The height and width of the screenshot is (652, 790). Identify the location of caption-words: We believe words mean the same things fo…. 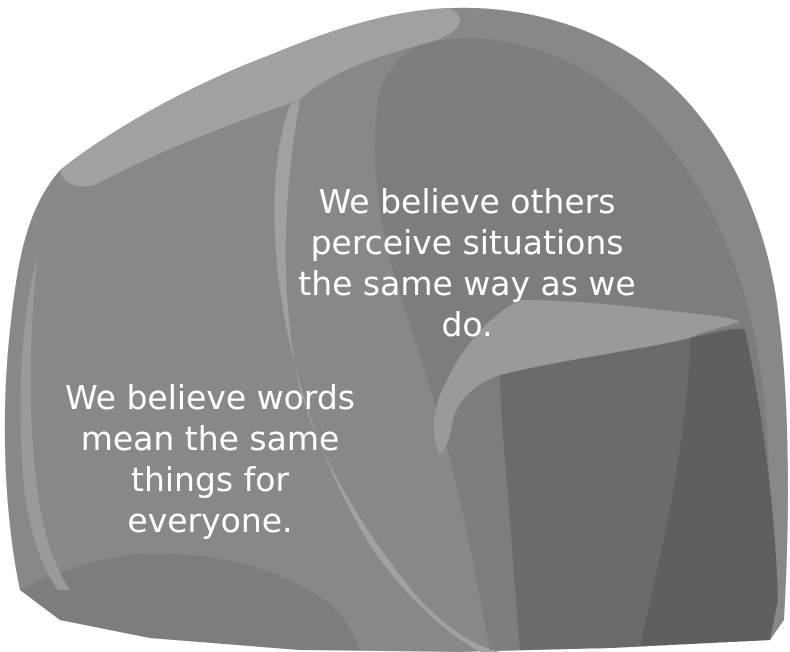
(209, 459).